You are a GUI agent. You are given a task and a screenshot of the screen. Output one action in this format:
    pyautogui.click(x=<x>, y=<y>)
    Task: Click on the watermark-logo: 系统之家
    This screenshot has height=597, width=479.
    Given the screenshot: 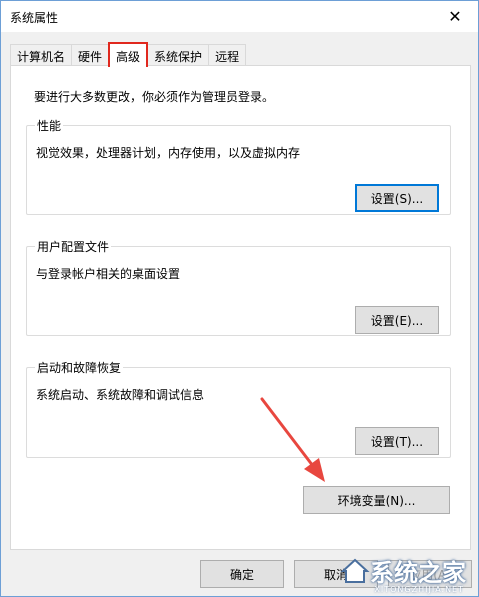 What is the action you would take?
    pyautogui.click(x=403, y=570)
    